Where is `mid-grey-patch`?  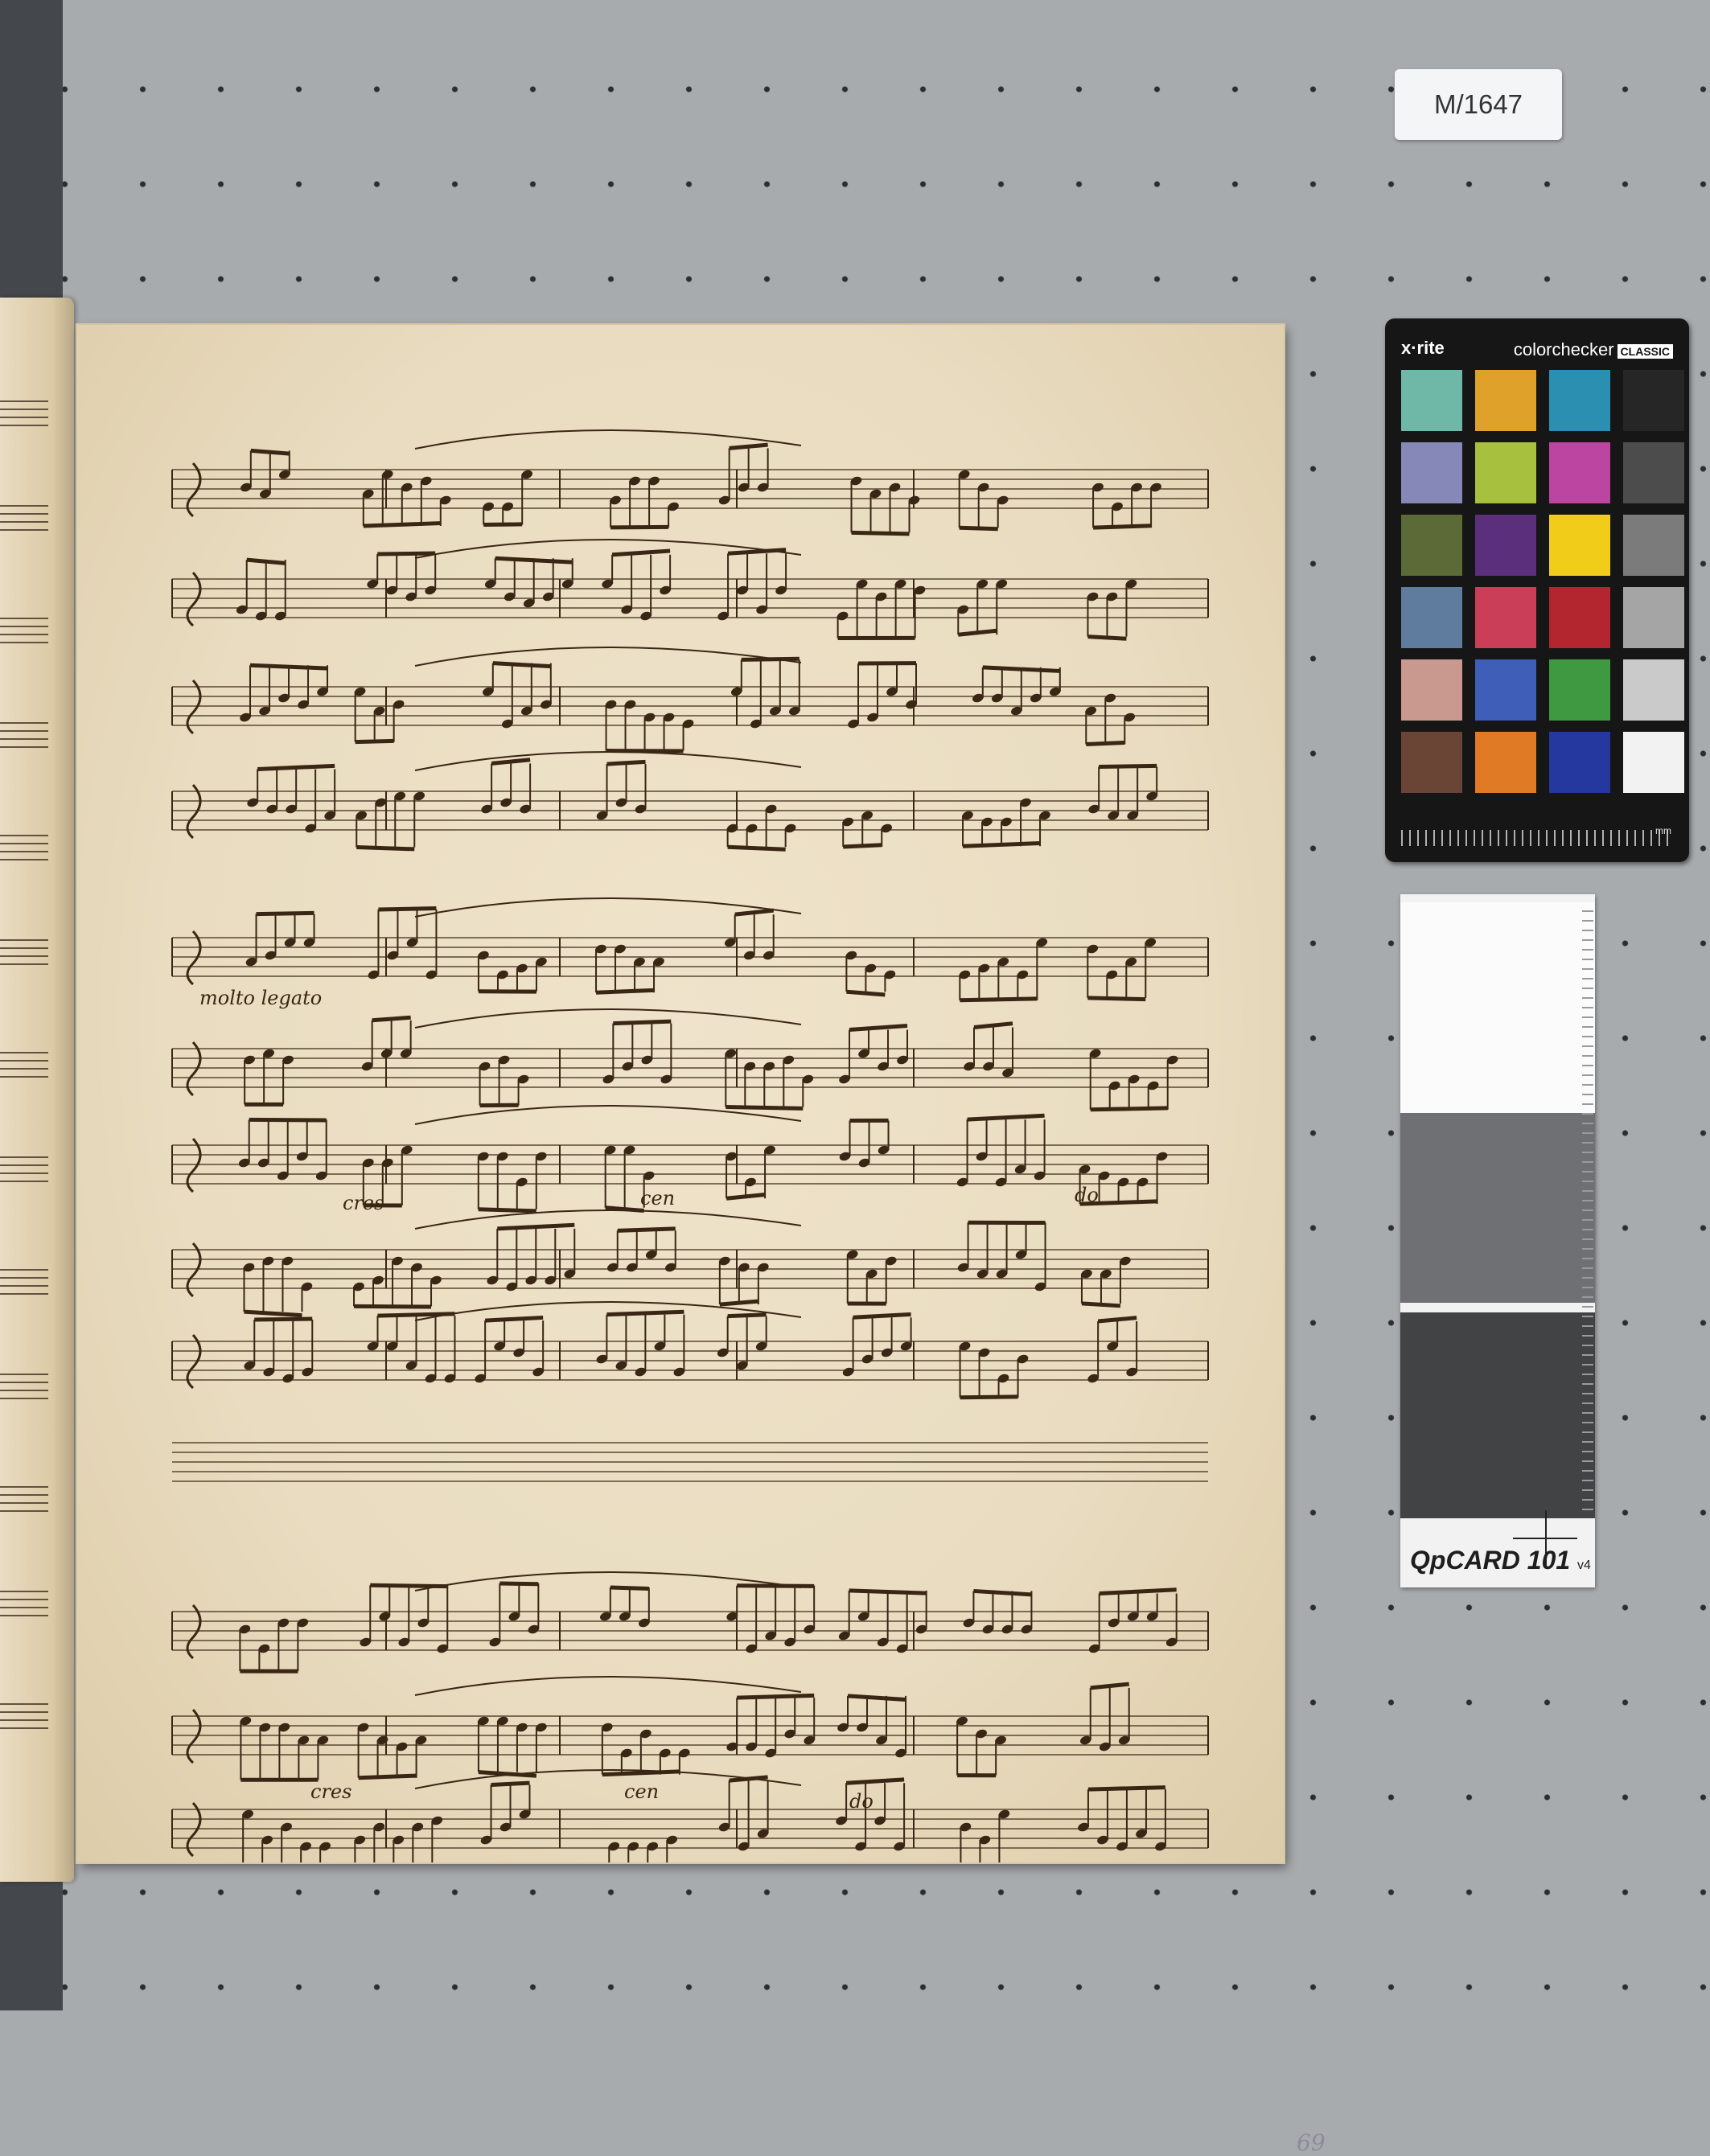 mid-grey-patch is located at coordinates (1497, 1208).